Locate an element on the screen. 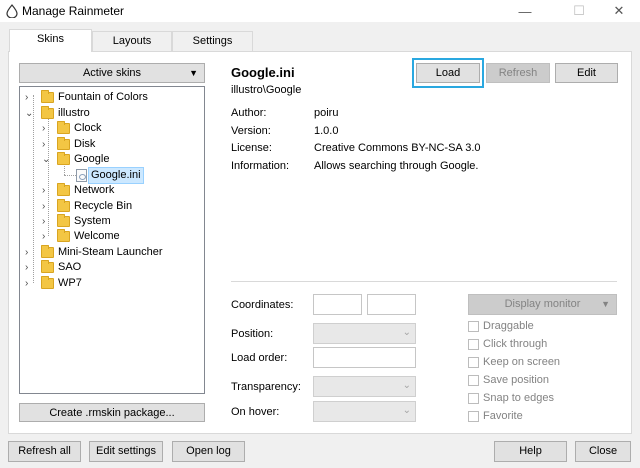 The height and width of the screenshot is (468, 640). coordinates-label: Coordinates: is located at coordinates (262, 305).